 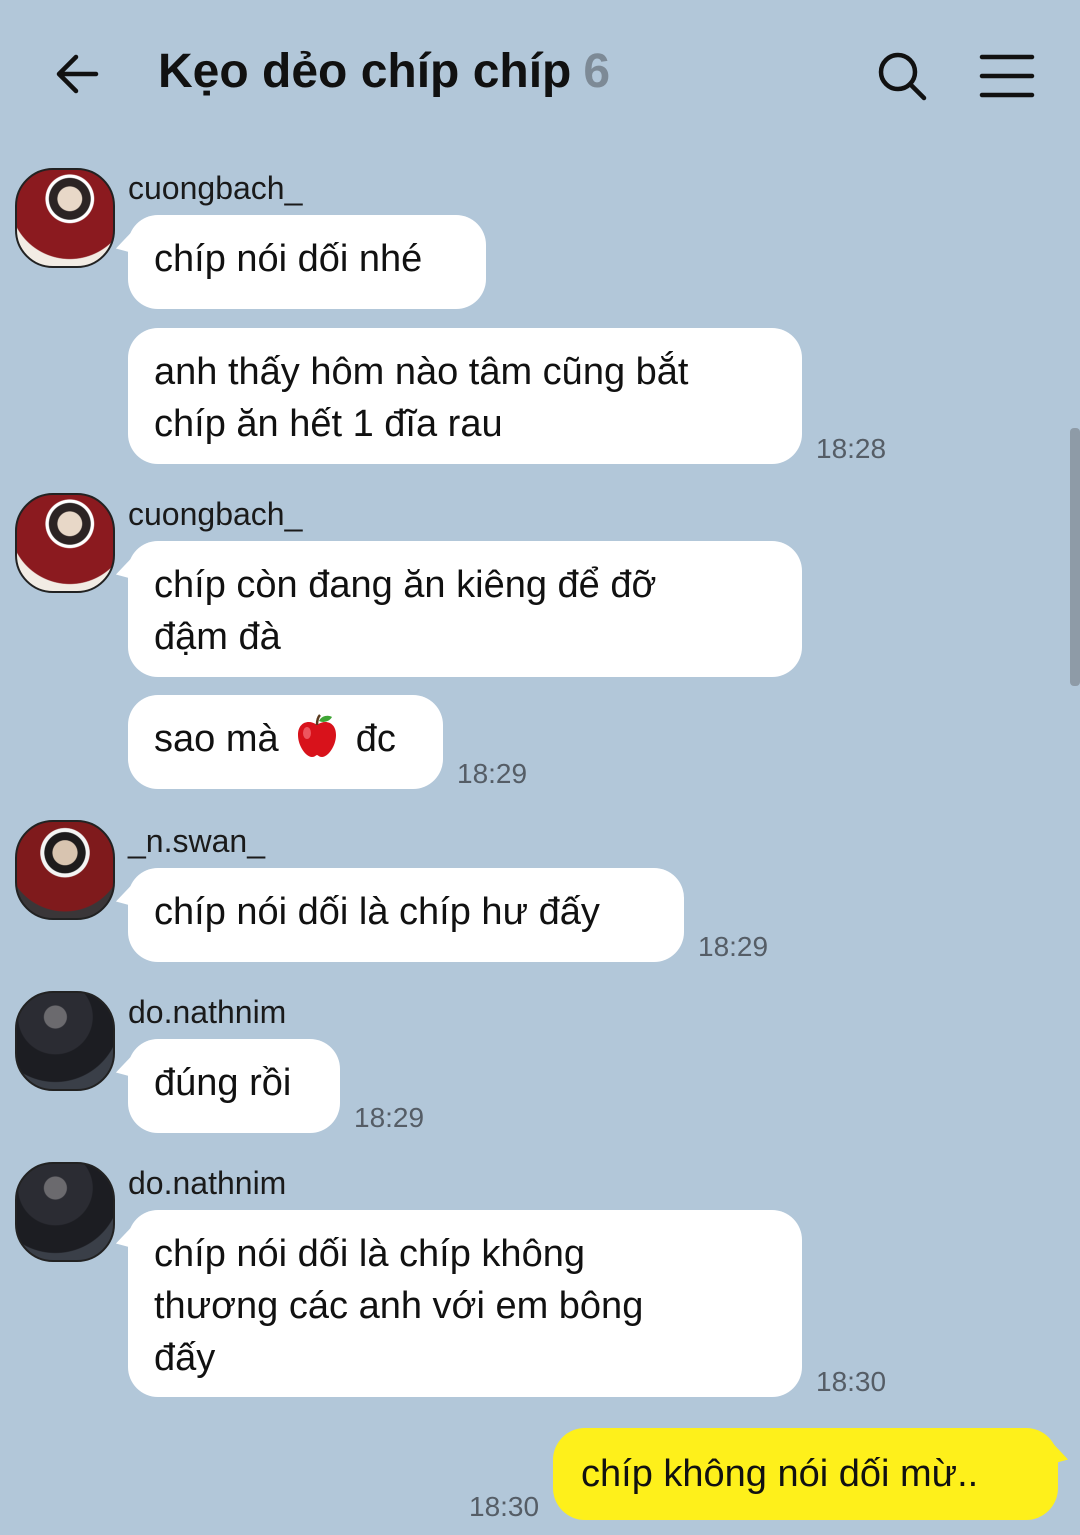 I want to click on message-time: 18:28, so click(x=851, y=448).